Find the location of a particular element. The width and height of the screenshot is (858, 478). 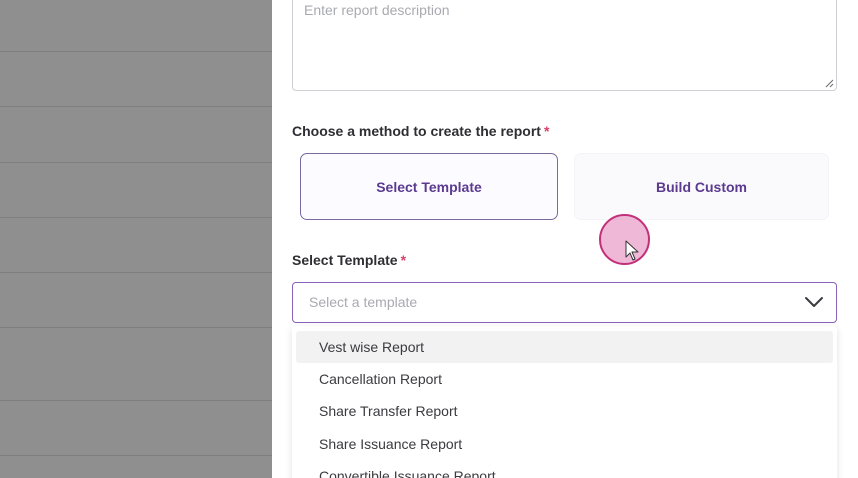

select-template-option: Select Template is located at coordinates (429, 186).